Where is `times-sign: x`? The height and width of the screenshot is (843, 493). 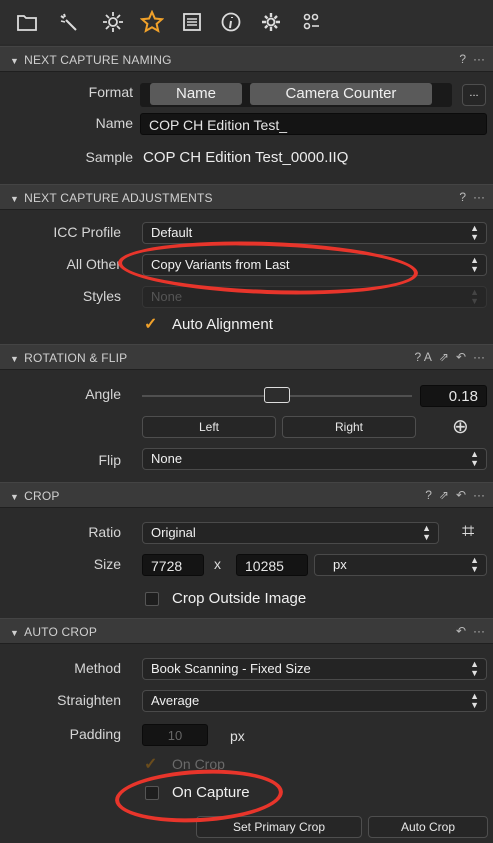
times-sign: x is located at coordinates (217, 564).